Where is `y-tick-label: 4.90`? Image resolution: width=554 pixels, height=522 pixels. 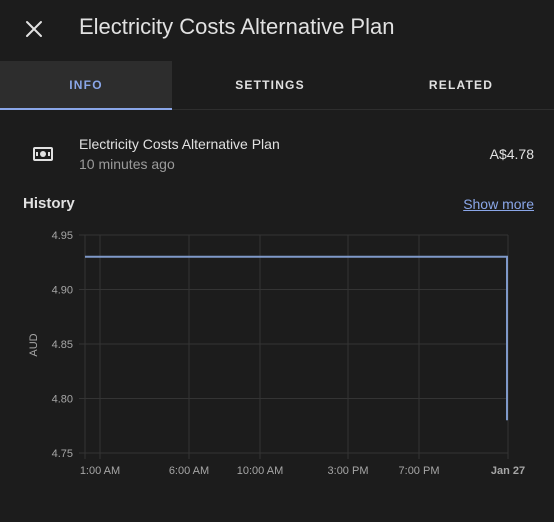 y-tick-label: 4.90 is located at coordinates (62, 291).